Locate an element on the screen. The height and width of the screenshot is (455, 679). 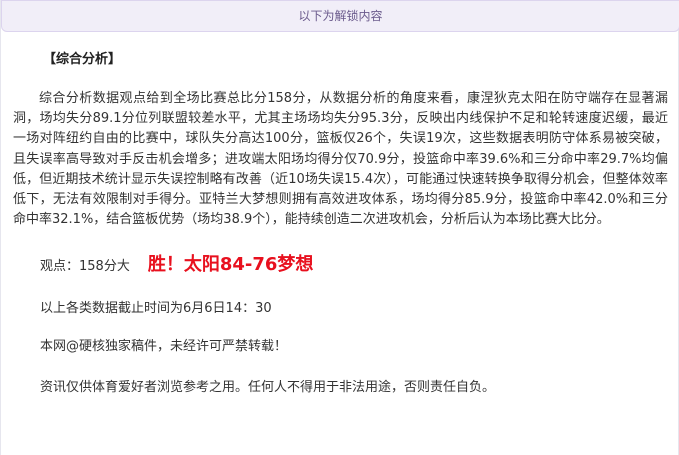
unlocked-content-banner: 以下为解锁内容 is located at coordinates (340, 16).